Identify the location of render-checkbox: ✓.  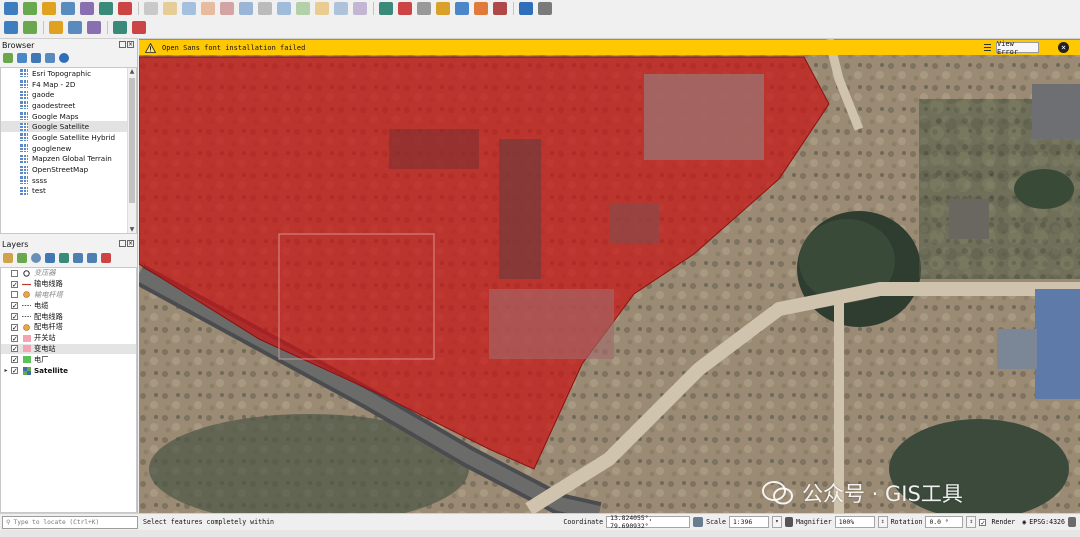
(983, 522).